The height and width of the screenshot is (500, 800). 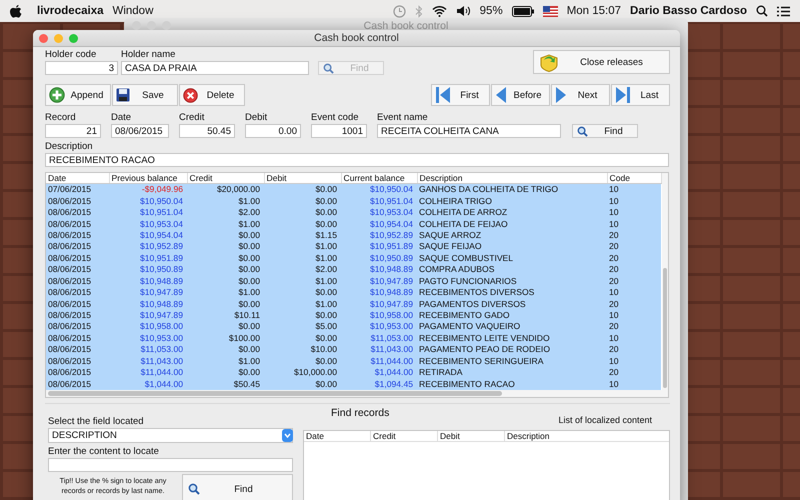 What do you see at coordinates (57, 95) in the screenshot?
I see `plus-icon` at bounding box center [57, 95].